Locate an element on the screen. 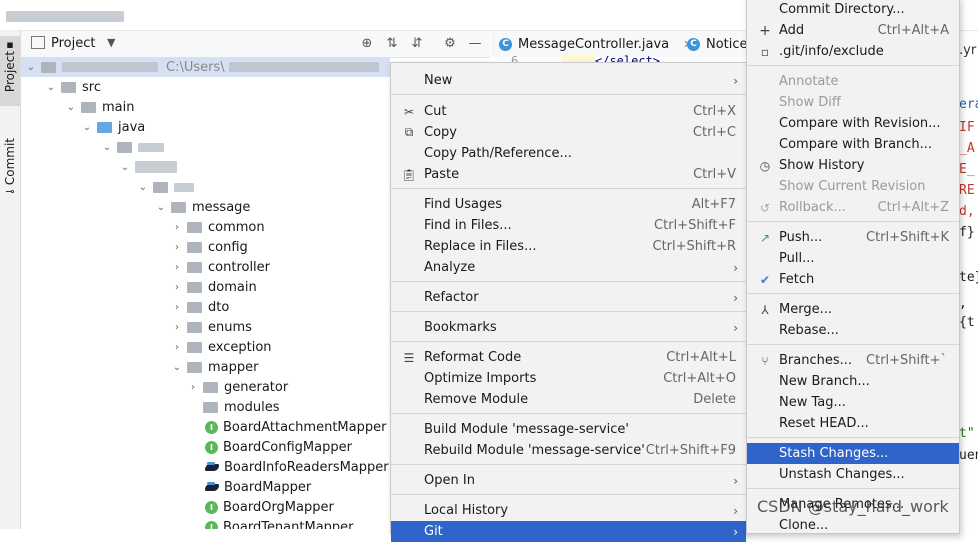 The image size is (978, 542). tree-row-folder: › config is located at coordinates (209, 247).